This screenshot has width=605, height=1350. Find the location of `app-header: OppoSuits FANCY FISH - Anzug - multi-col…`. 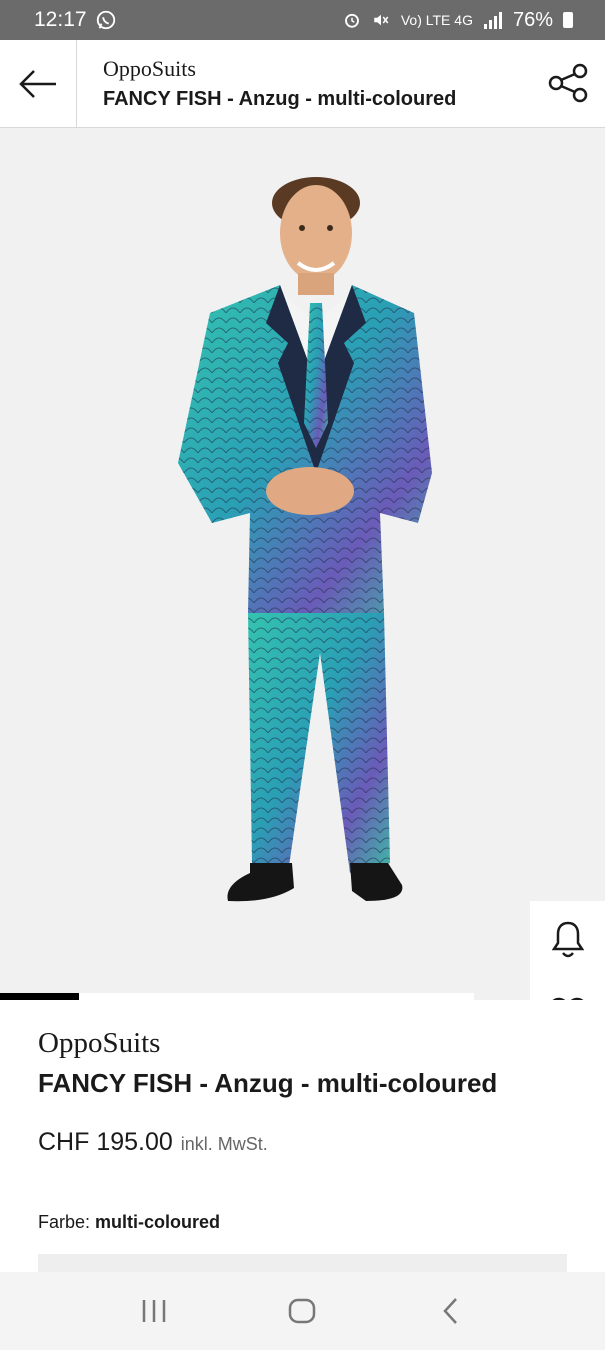

app-header: OppoSuits FANCY FISH - Anzug - multi-col… is located at coordinates (302, 84).